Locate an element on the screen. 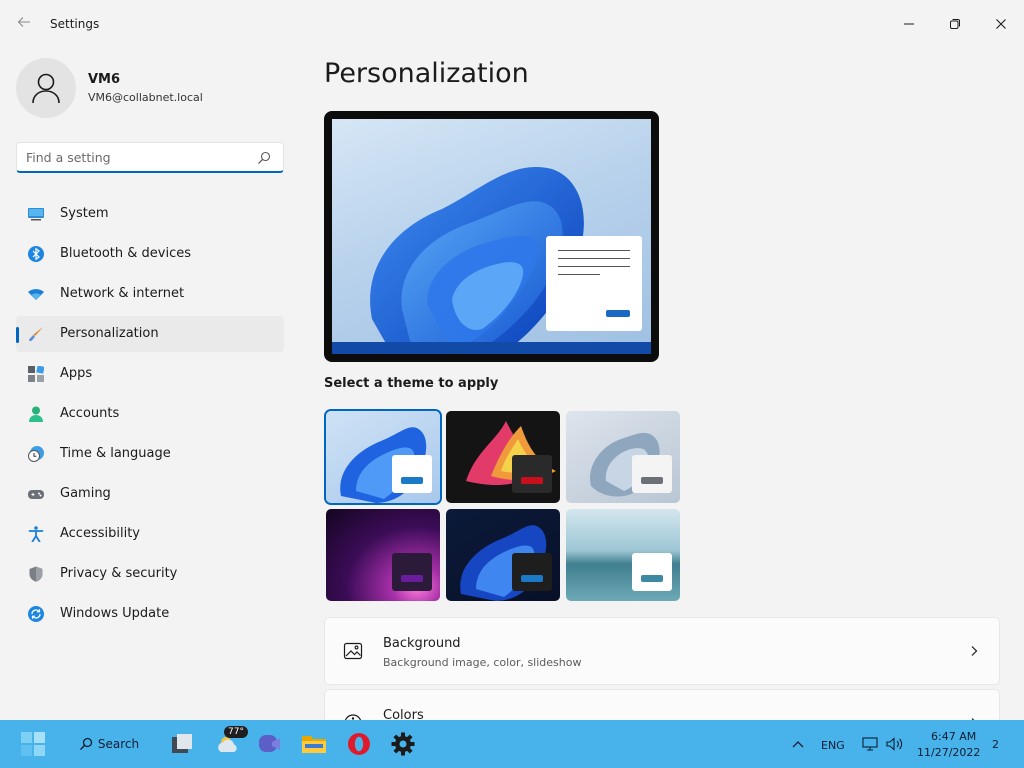 This screenshot has height=768, width=1024. windows-logo-icon is located at coordinates (33, 744).